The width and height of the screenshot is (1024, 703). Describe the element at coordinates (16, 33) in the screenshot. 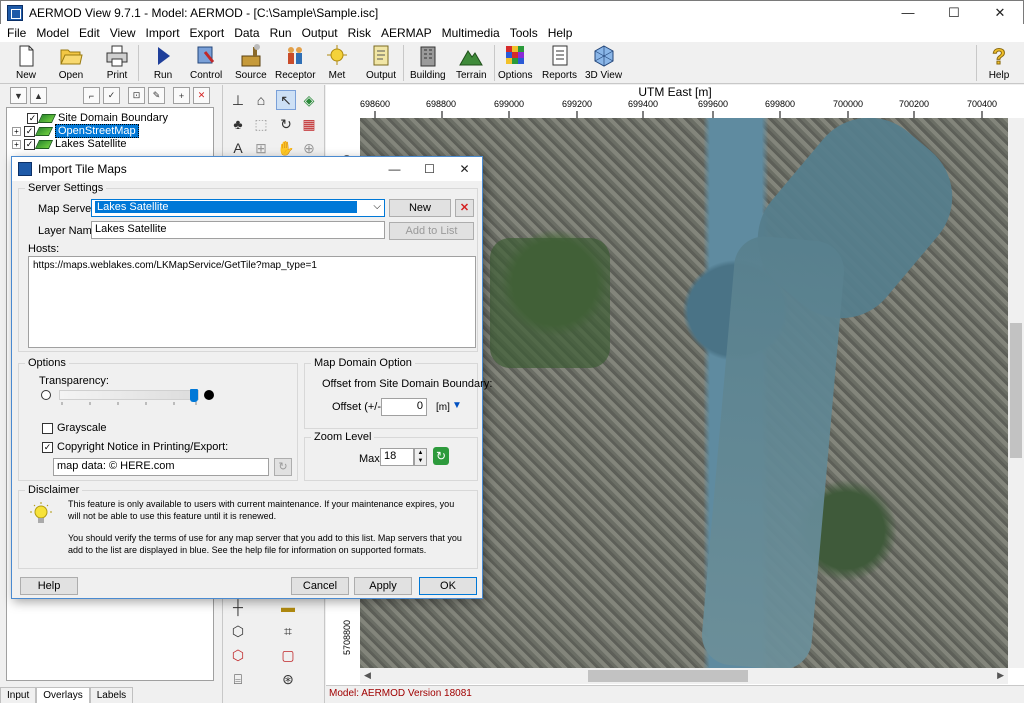

I see `menu-file: File` at that location.